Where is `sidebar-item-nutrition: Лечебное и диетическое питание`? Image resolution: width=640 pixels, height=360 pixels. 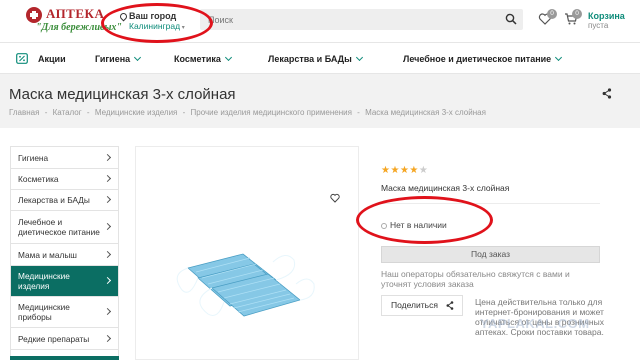
sidebar-item-nutrition: Лечебное и диетическое питание is located at coordinates (64, 227).